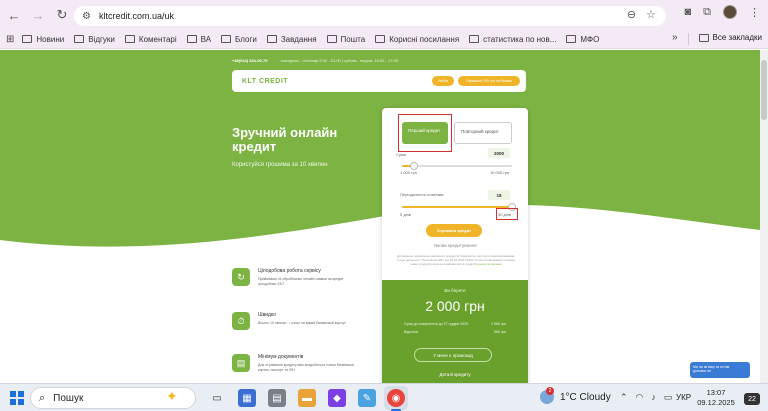 This screenshot has width=768, height=411. What do you see at coordinates (353, 39) in the screenshot?
I see `bookmark-label: Пошта` at bounding box center [353, 39].